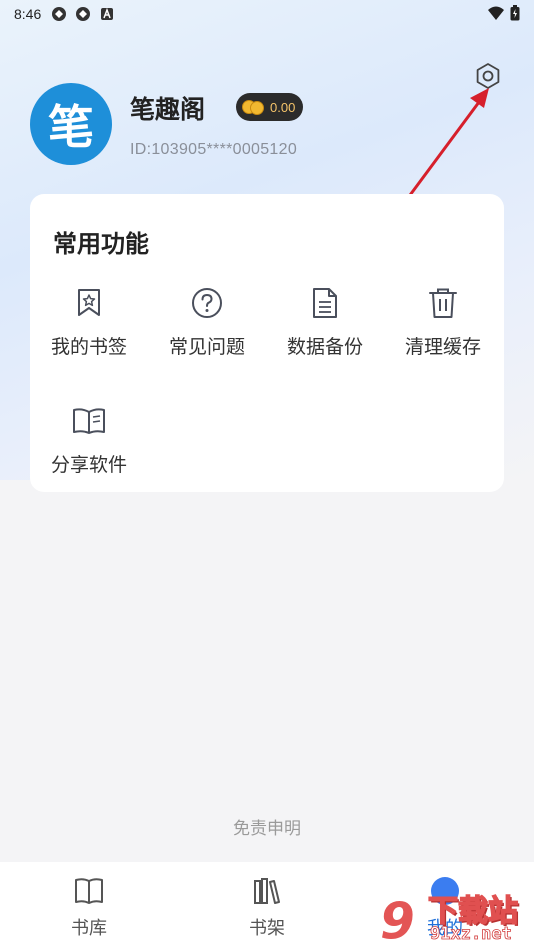 The width and height of the screenshot is (534, 950). What do you see at coordinates (443, 303) in the screenshot?
I see `trash-icon` at bounding box center [443, 303].